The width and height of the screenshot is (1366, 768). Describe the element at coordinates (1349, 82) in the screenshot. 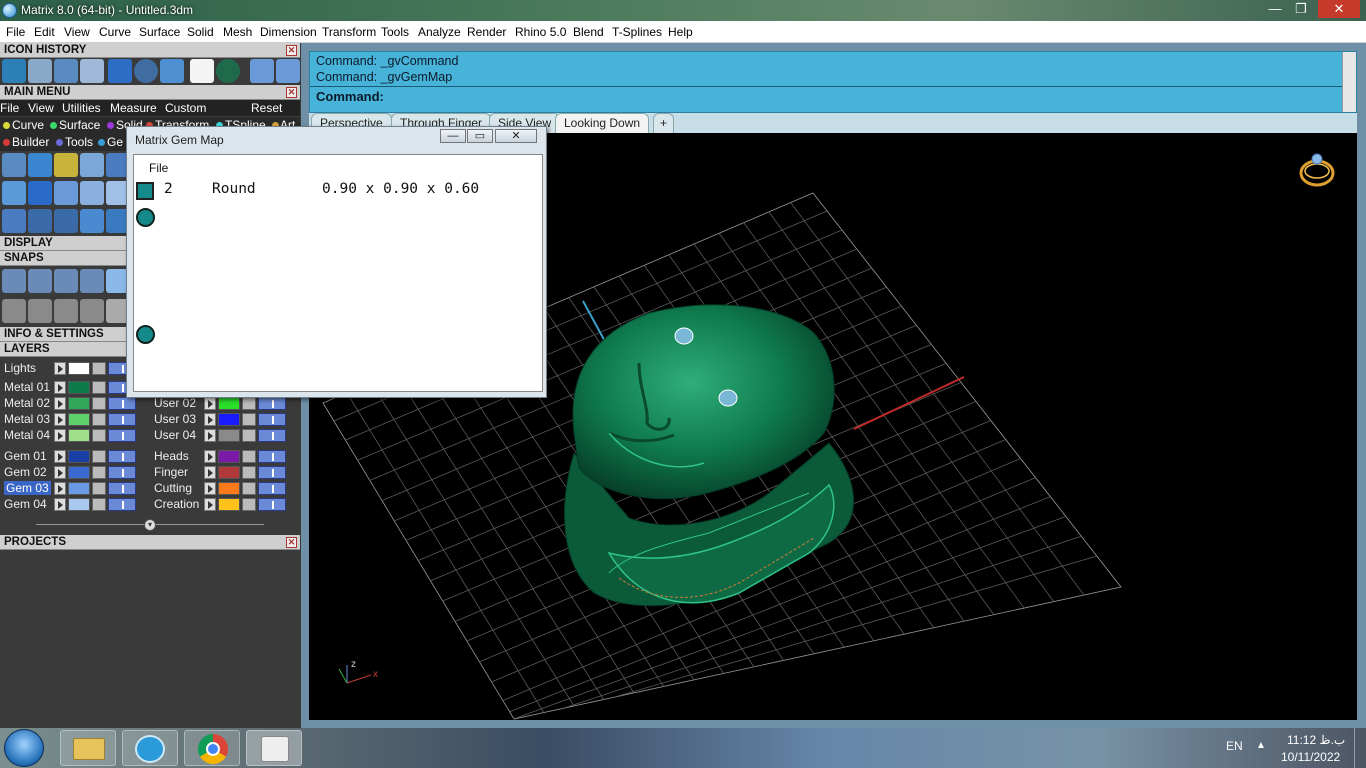

I see `command-scrollbar` at that location.